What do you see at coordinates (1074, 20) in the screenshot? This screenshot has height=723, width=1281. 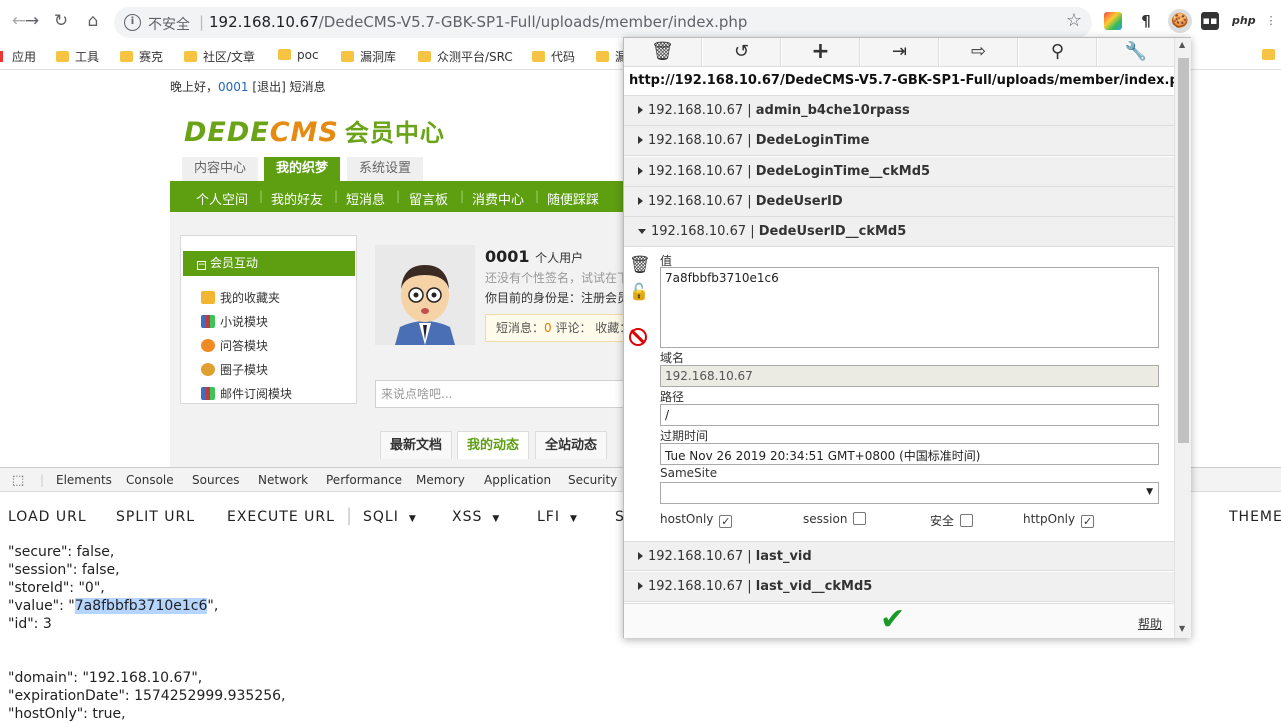 I see `bookmark-star-icon: ☆` at bounding box center [1074, 20].